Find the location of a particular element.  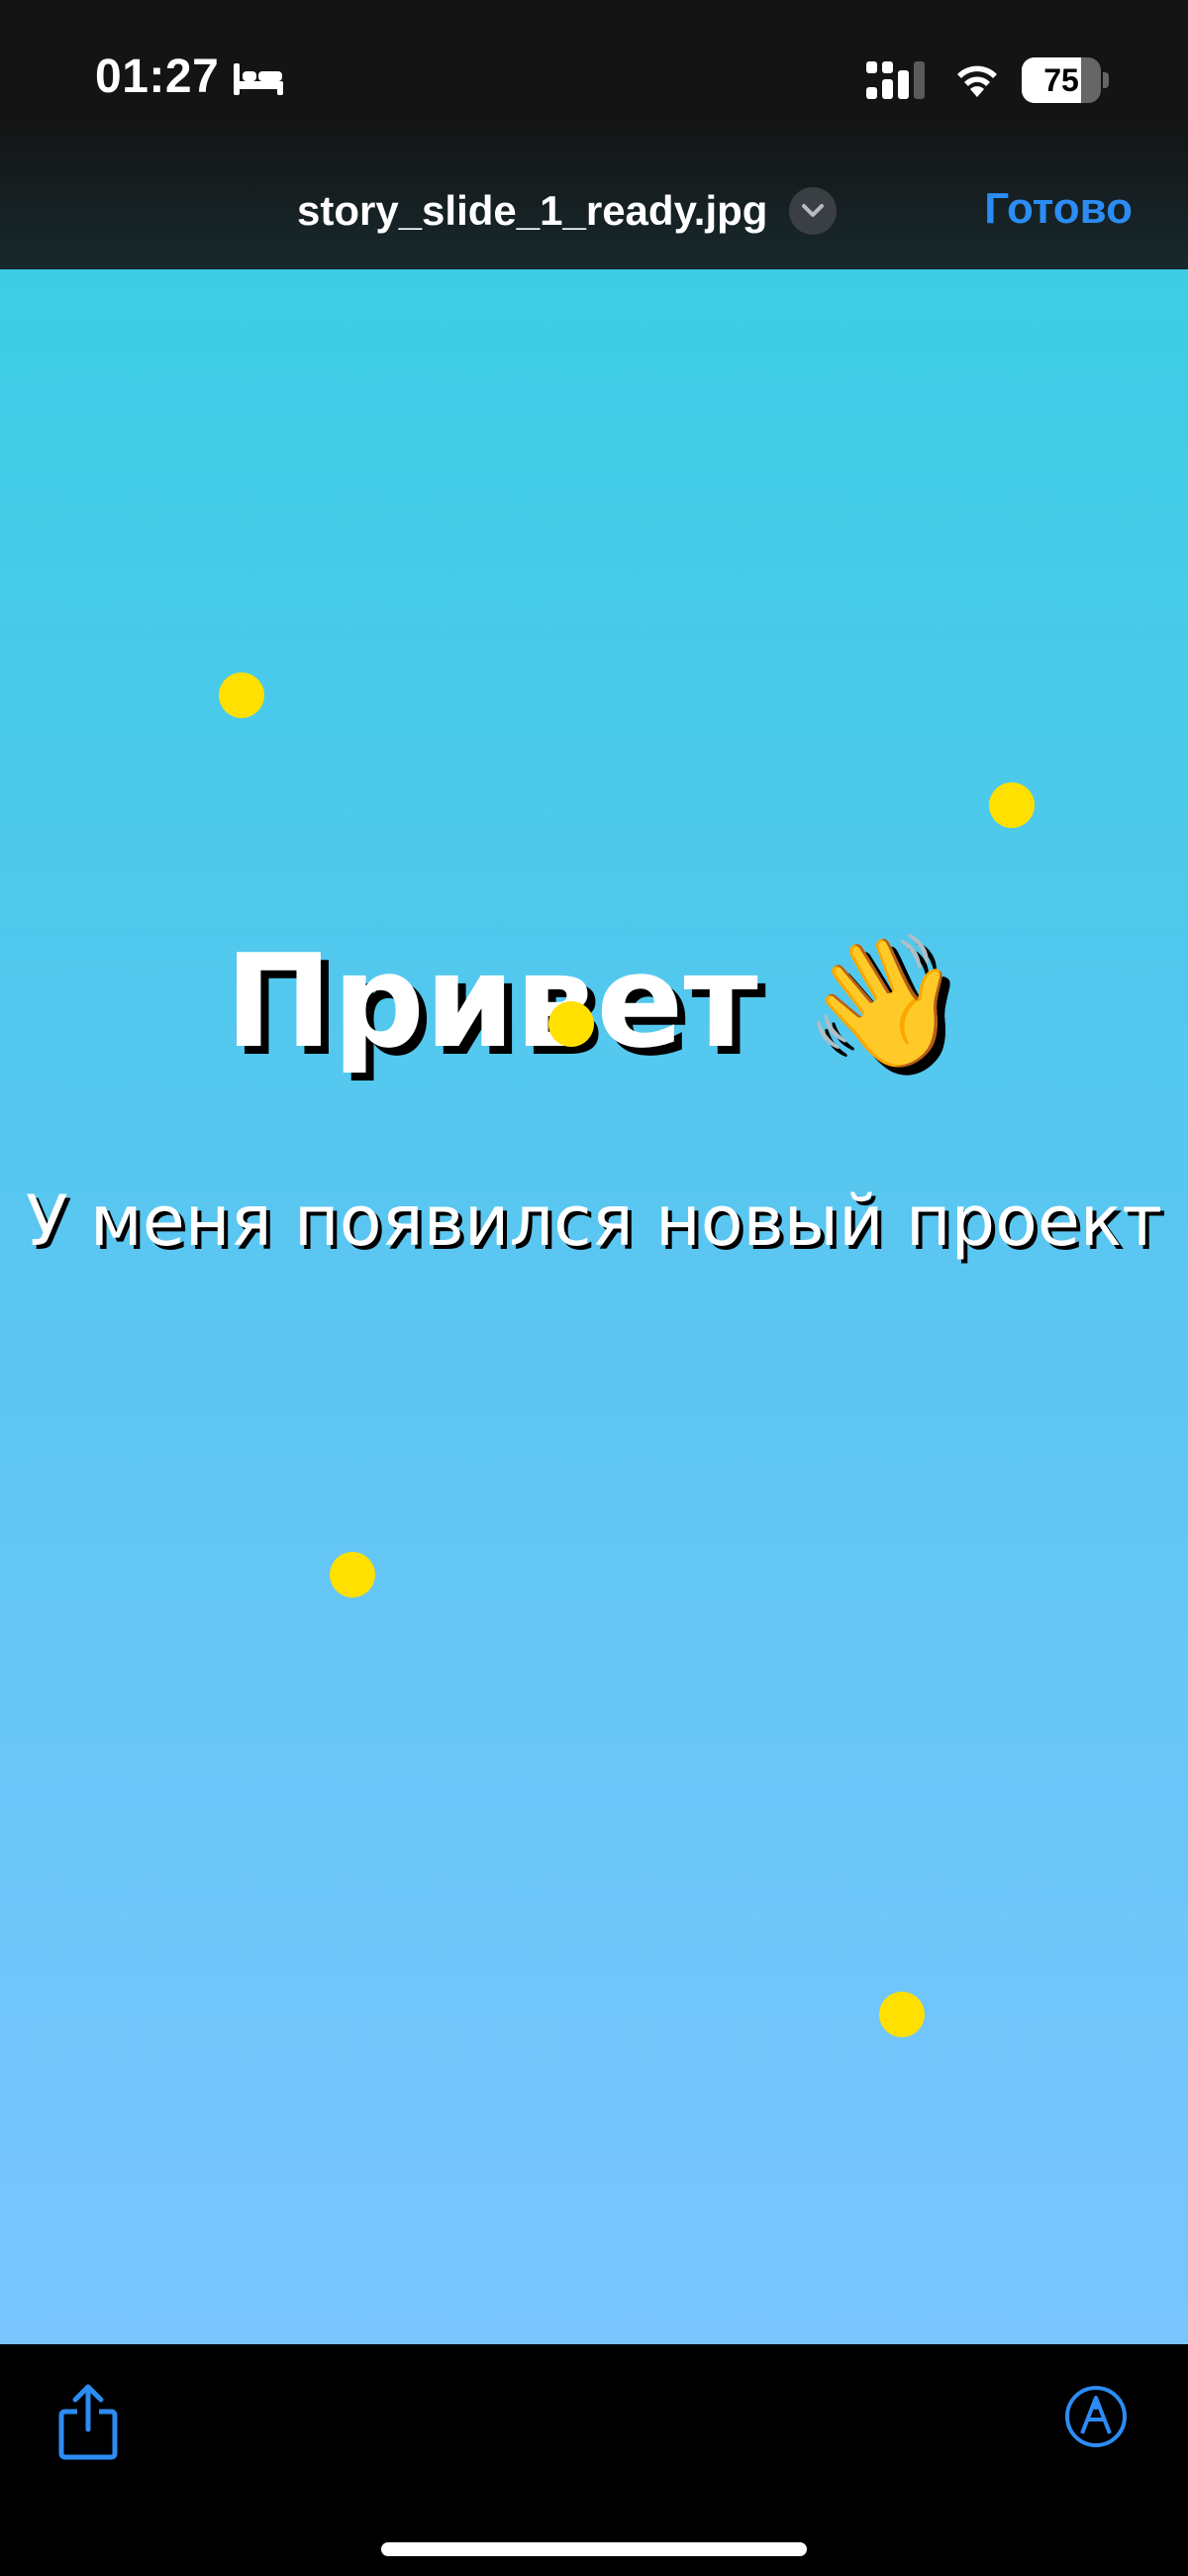

battery-cap is located at coordinates (1106, 80).